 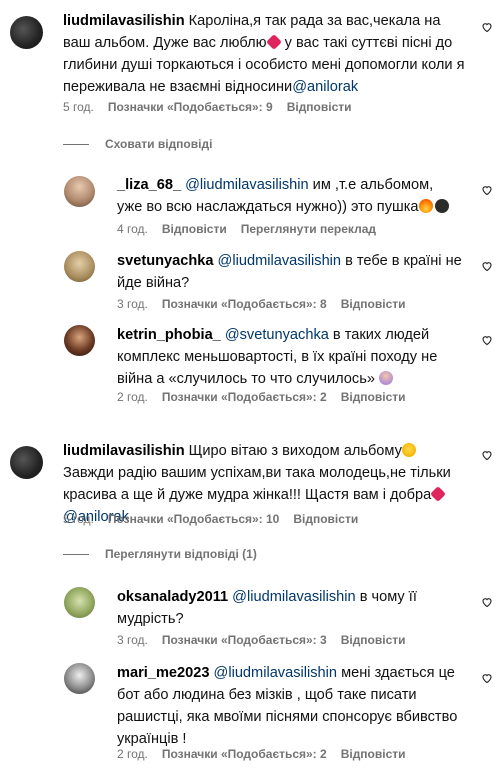 I want to click on view-replies-button: Переглянути відповіді (1), so click(x=160, y=554).